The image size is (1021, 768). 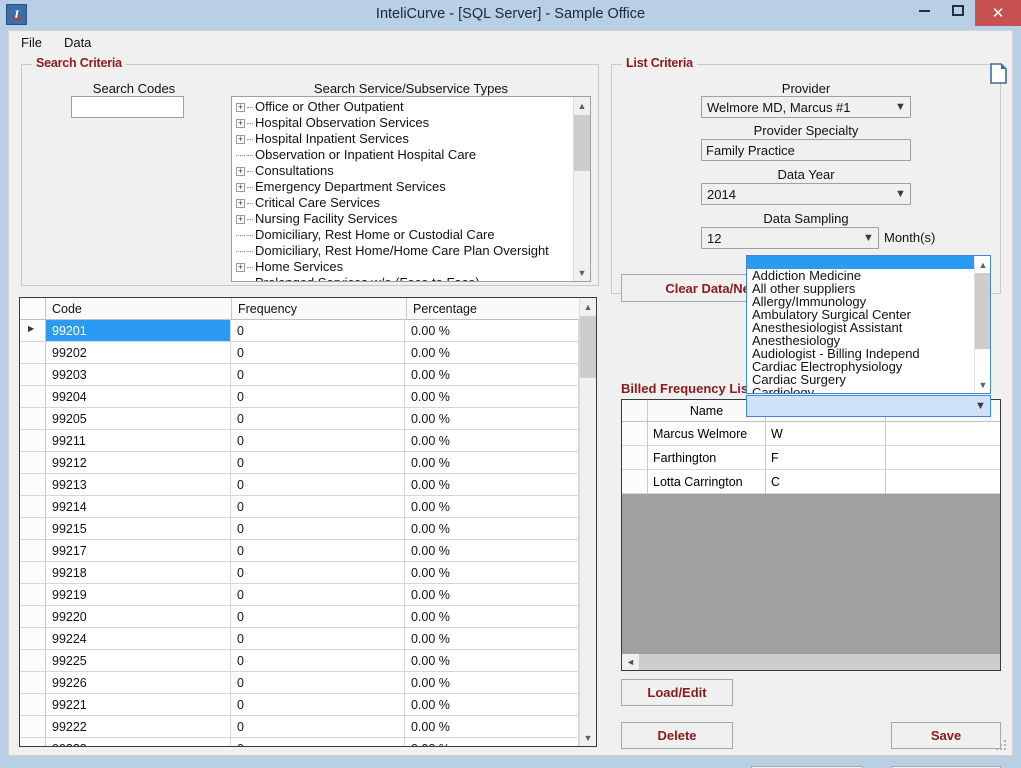 What do you see at coordinates (982, 311) in the screenshot?
I see `scroll-thumb` at bounding box center [982, 311].